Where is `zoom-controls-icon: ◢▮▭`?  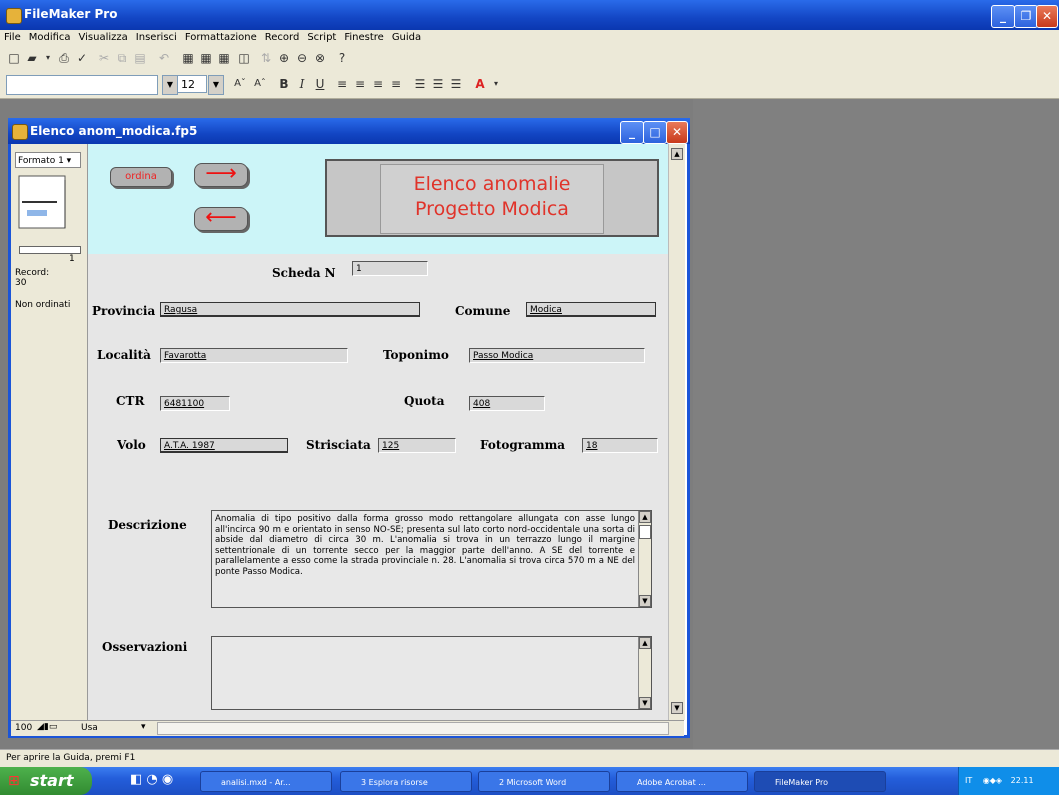 zoom-controls-icon: ◢▮▭ is located at coordinates (47, 727).